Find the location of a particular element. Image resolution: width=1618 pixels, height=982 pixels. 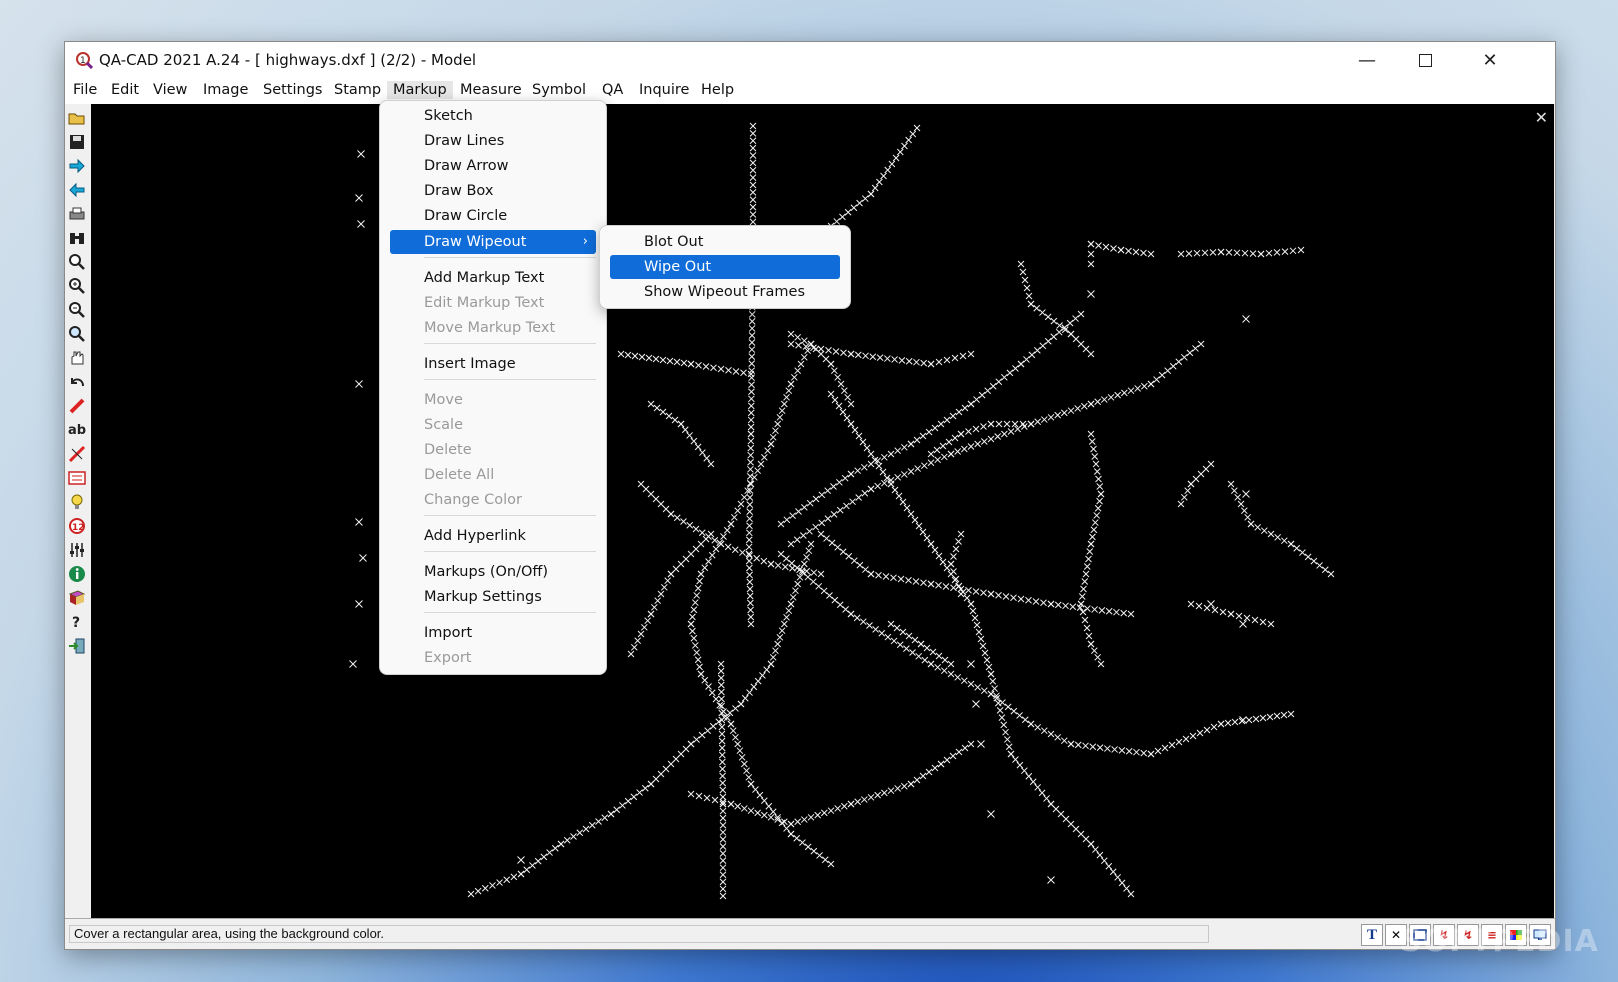

menu-inquire: Inquire is located at coordinates (664, 90).